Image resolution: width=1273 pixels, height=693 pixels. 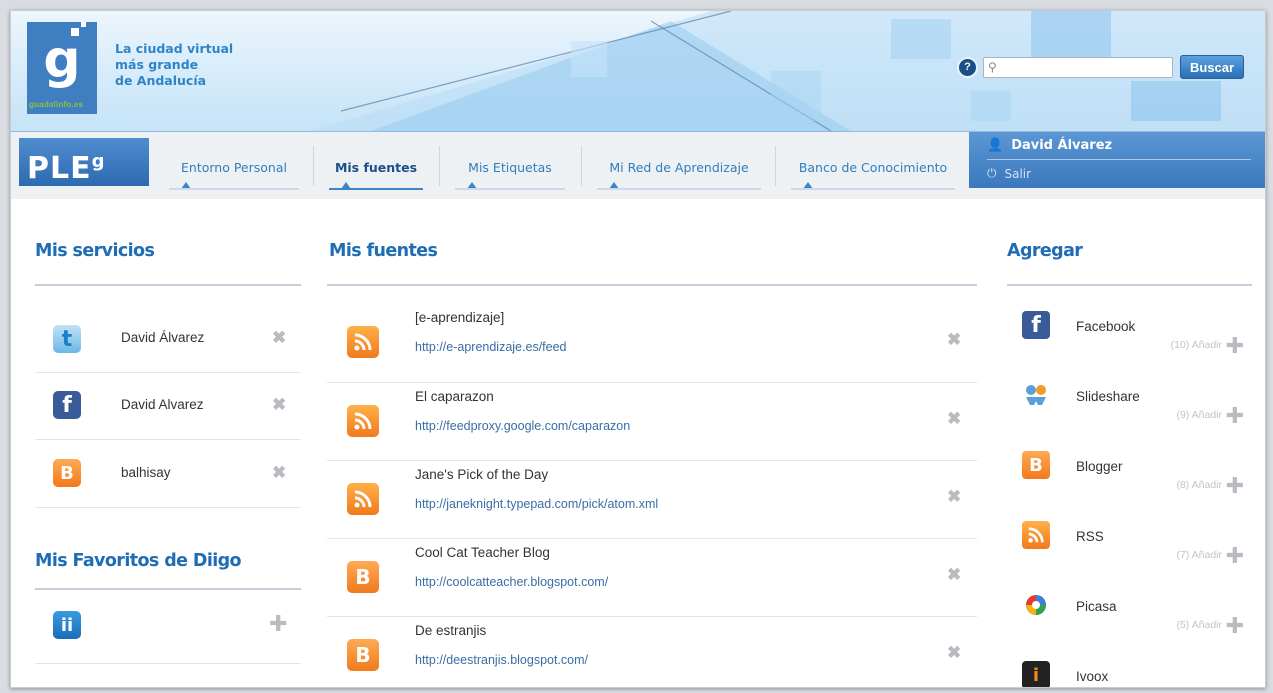 I want to click on tab-label: Banco de Conocimiento, so click(x=873, y=167).